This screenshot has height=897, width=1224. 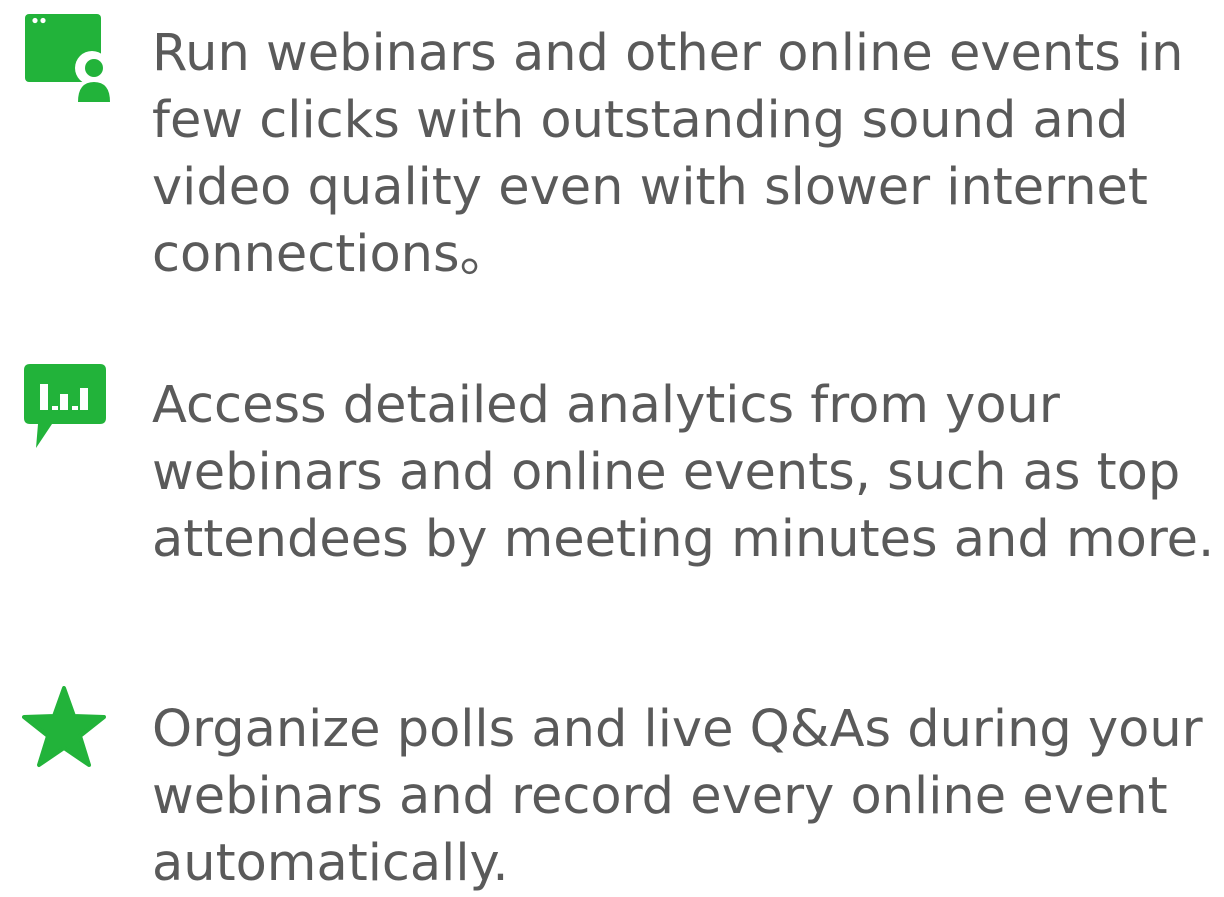 What do you see at coordinates (64, 729) in the screenshot?
I see `star-icon` at bounding box center [64, 729].